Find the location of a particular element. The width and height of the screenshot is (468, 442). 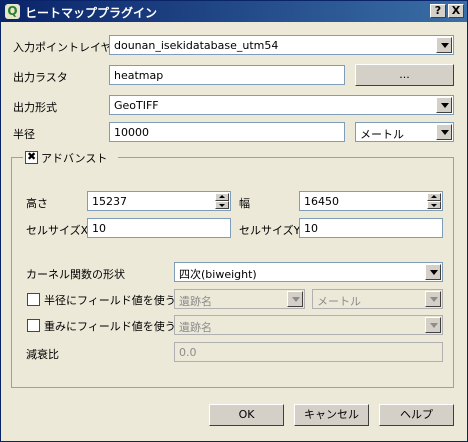

weight-field-checkbox is located at coordinates (33, 325).